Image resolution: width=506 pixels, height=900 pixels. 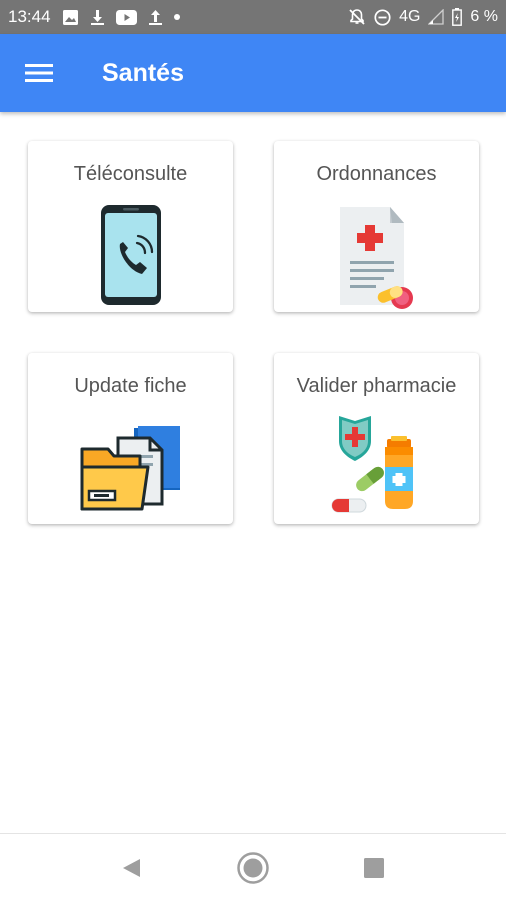 I want to click on upload-icon, so click(x=155, y=17).